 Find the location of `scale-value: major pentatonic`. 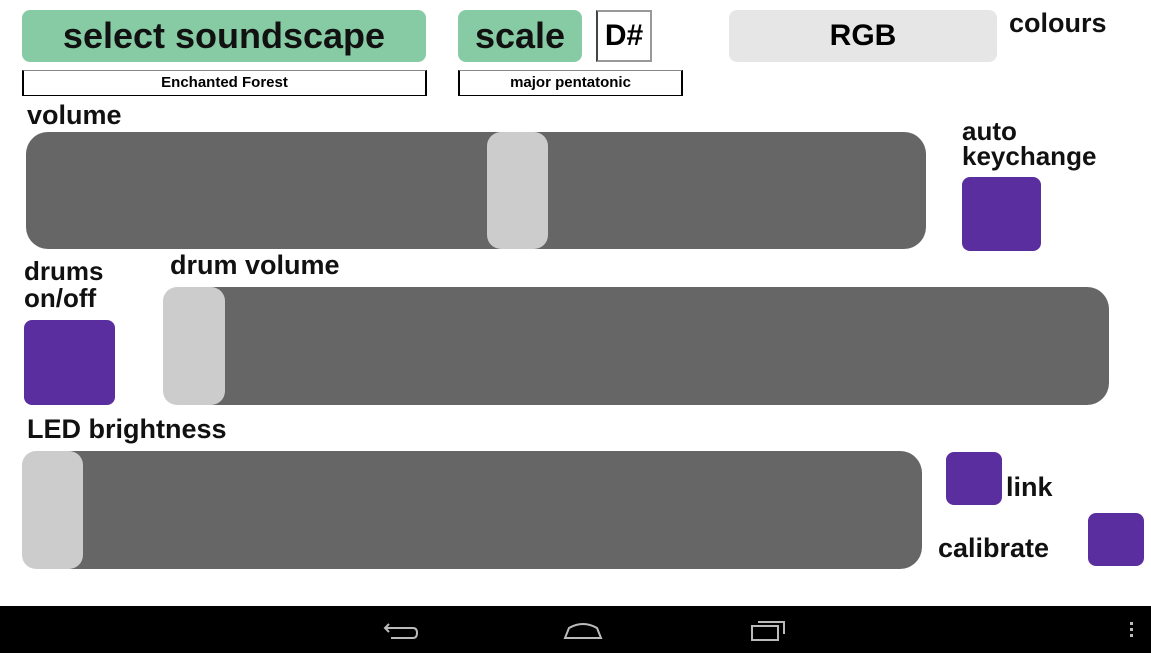

scale-value: major pentatonic is located at coordinates (570, 83).